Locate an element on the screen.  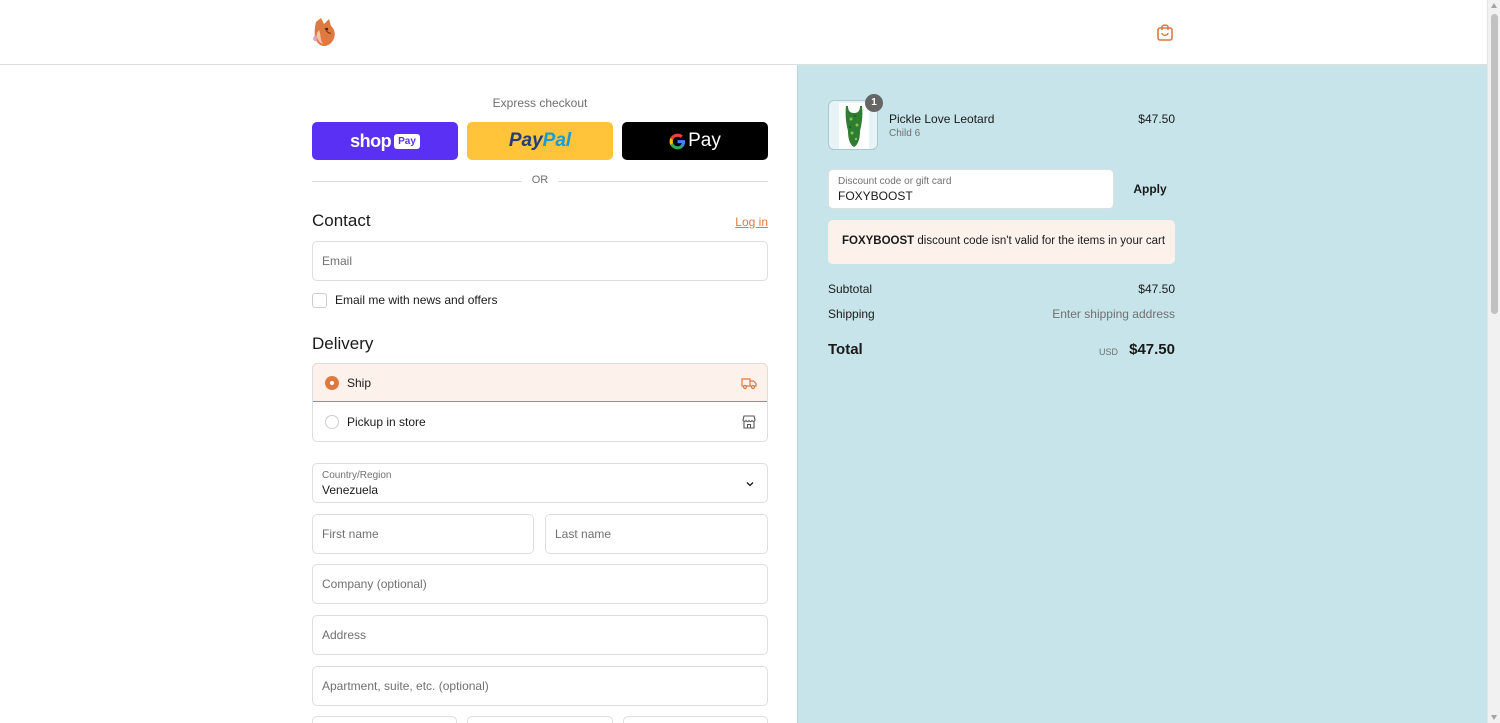
country-label: Country/Region is located at coordinates (357, 475).